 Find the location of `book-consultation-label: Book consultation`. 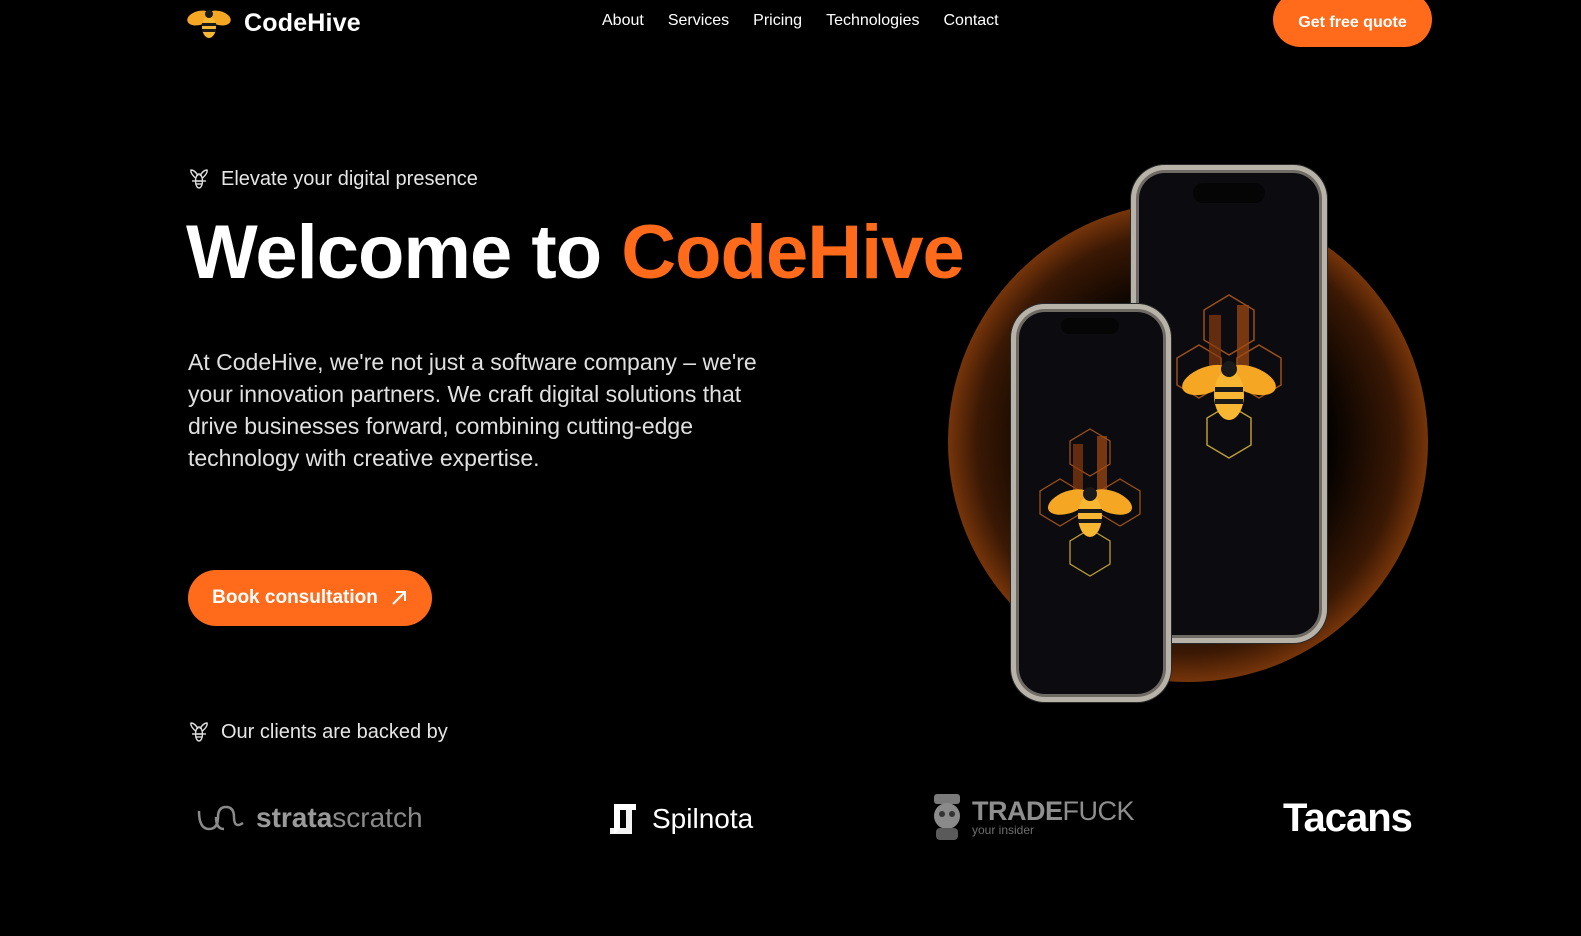

book-consultation-label: Book consultation is located at coordinates (295, 597).